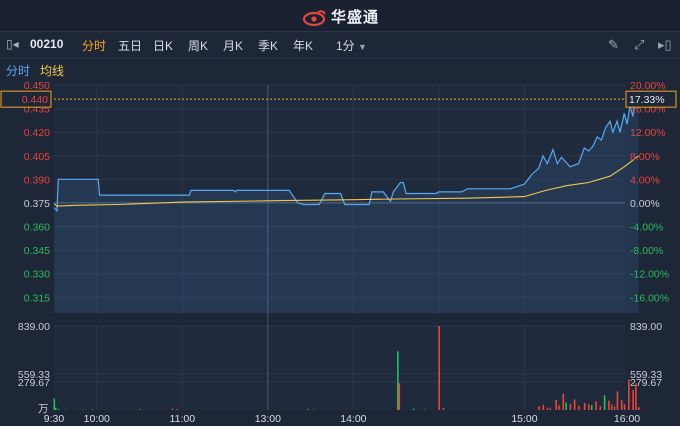 The image size is (680, 426). What do you see at coordinates (646, 251) in the screenshot?
I see `percent-tick-label: -8.00%` at bounding box center [646, 251].